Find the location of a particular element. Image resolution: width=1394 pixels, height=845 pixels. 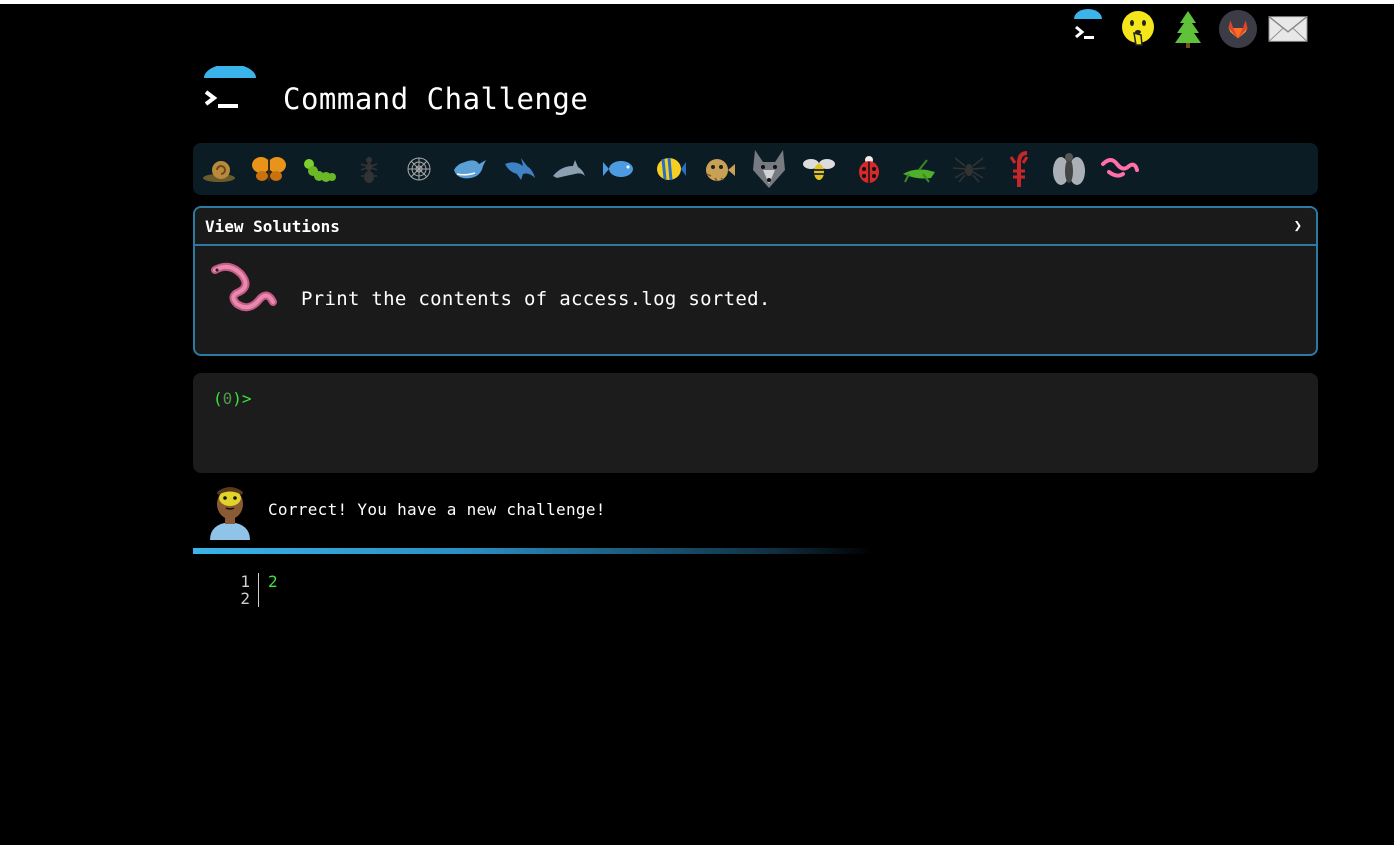

caterpillar-icon is located at coordinates (319, 169).